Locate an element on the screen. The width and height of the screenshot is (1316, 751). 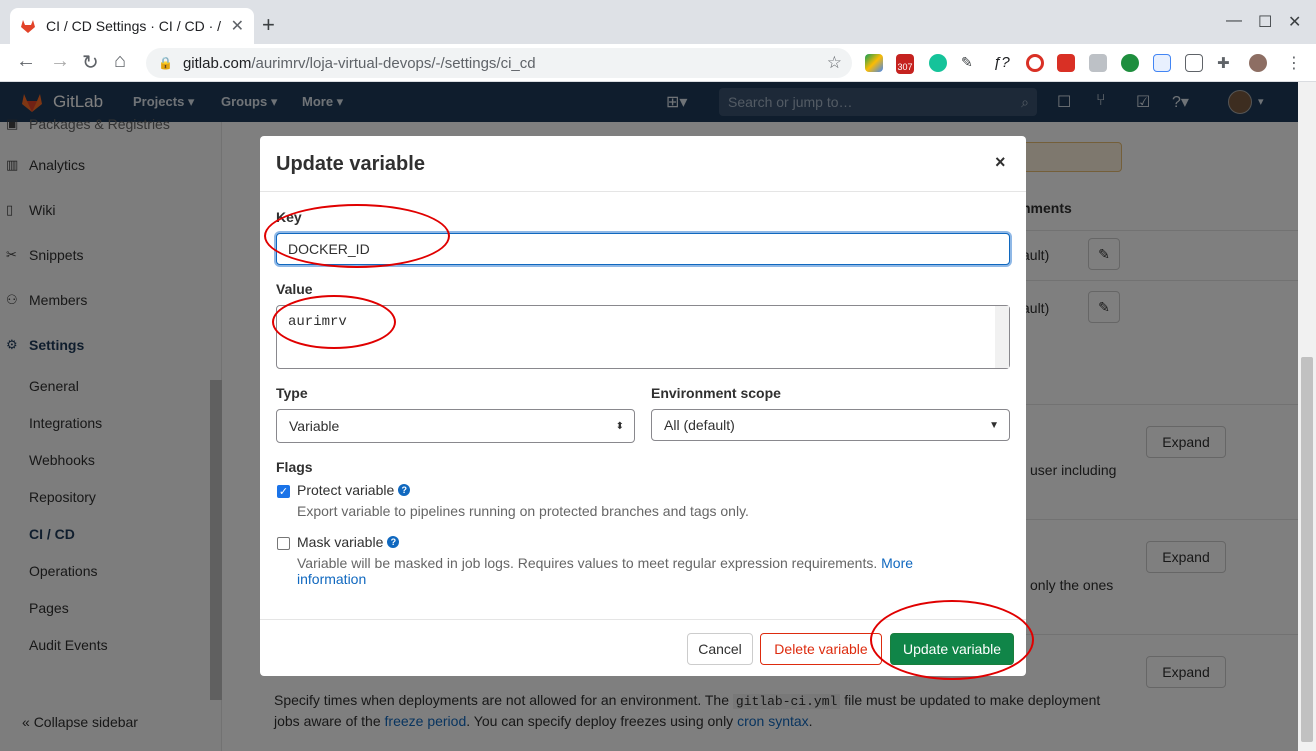
mask-variable-help-2: information is located at coordinates (331, 579).